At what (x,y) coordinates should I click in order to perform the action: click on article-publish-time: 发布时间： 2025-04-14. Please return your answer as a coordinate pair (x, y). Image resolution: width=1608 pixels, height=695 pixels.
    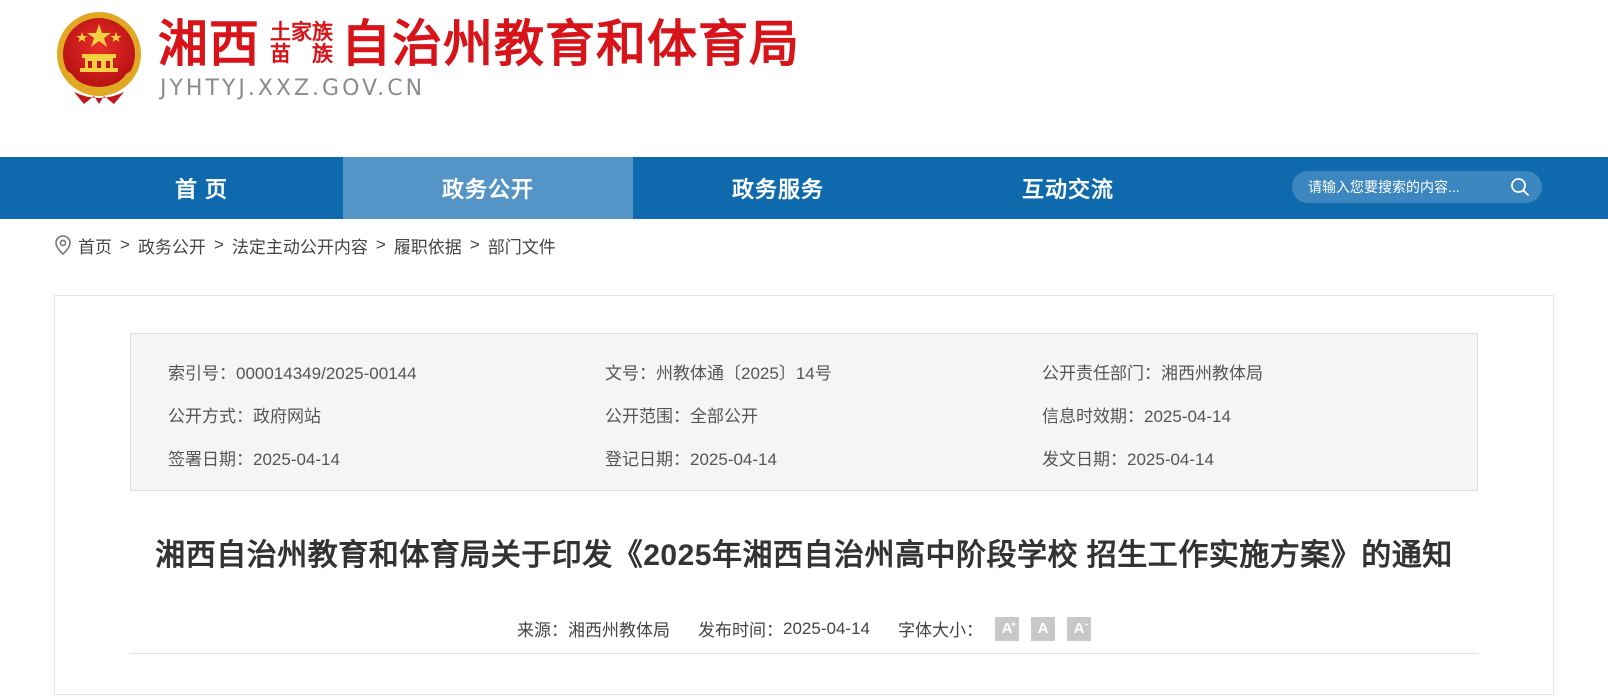
    Looking at the image, I should click on (784, 628).